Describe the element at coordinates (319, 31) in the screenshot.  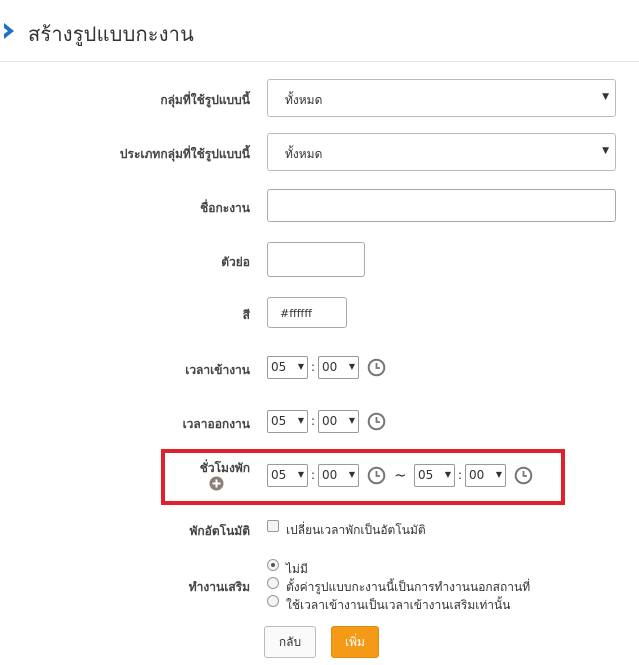
I see `page-header: สร้างรูปแบบกะงาน` at that location.